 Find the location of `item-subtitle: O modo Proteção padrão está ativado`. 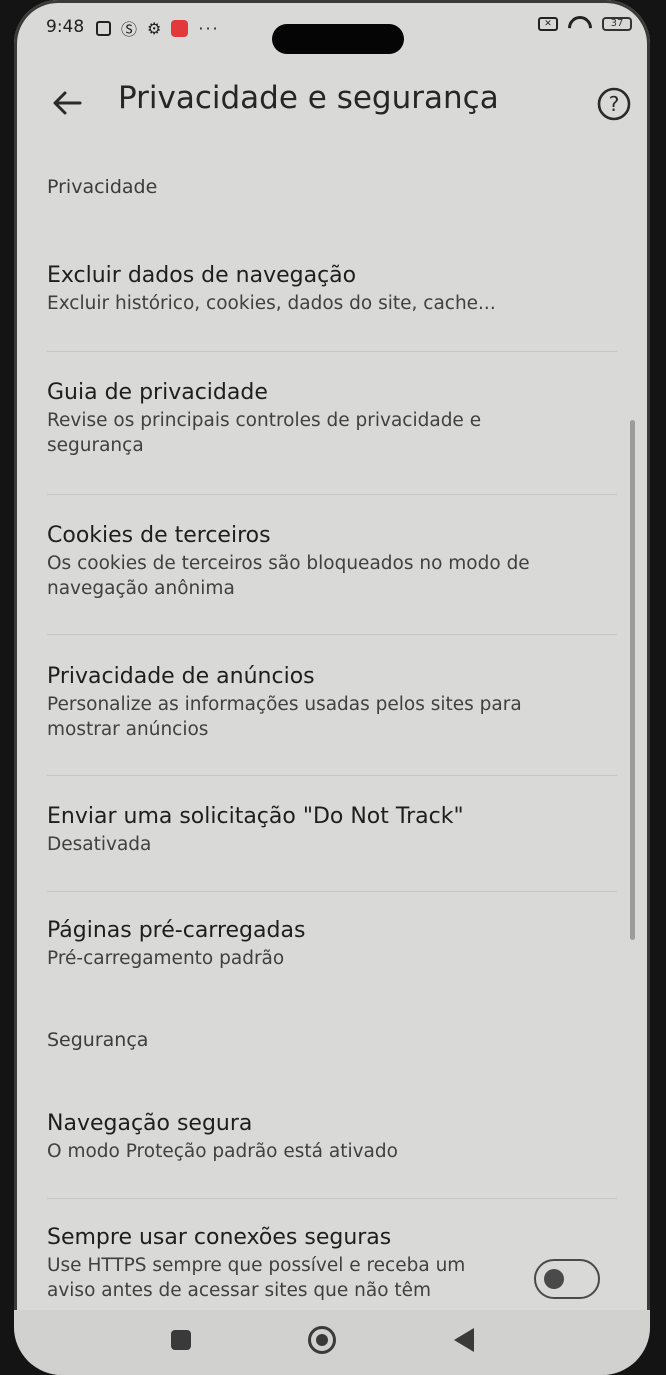

item-subtitle: O modo Proteção padrão está ativado is located at coordinates (222, 1151).